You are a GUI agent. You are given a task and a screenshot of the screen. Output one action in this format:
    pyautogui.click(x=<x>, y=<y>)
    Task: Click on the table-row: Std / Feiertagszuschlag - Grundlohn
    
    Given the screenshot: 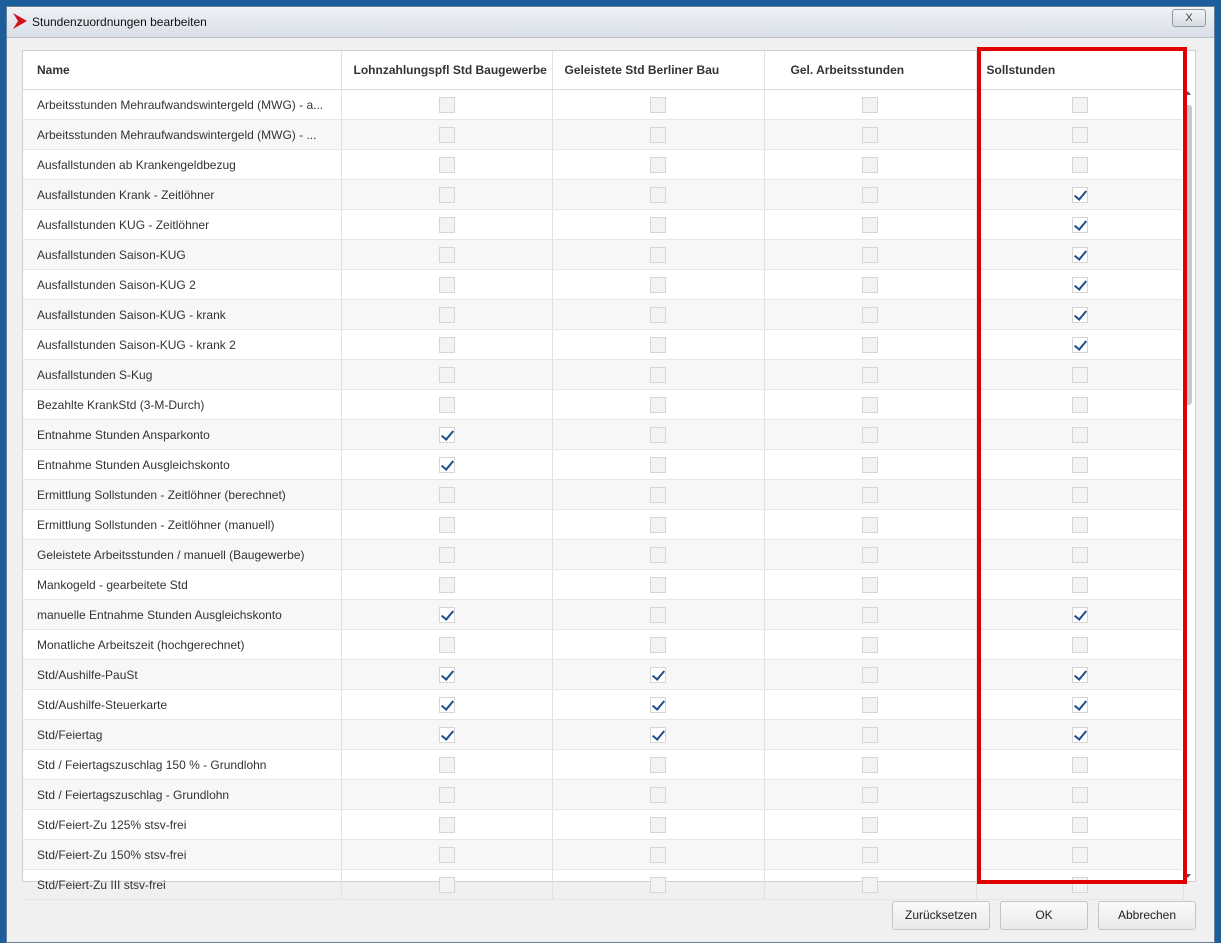 What is the action you would take?
    pyautogui.click(x=603, y=794)
    